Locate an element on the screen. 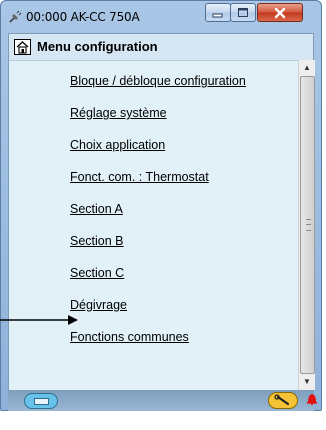  close-button is located at coordinates (280, 12).